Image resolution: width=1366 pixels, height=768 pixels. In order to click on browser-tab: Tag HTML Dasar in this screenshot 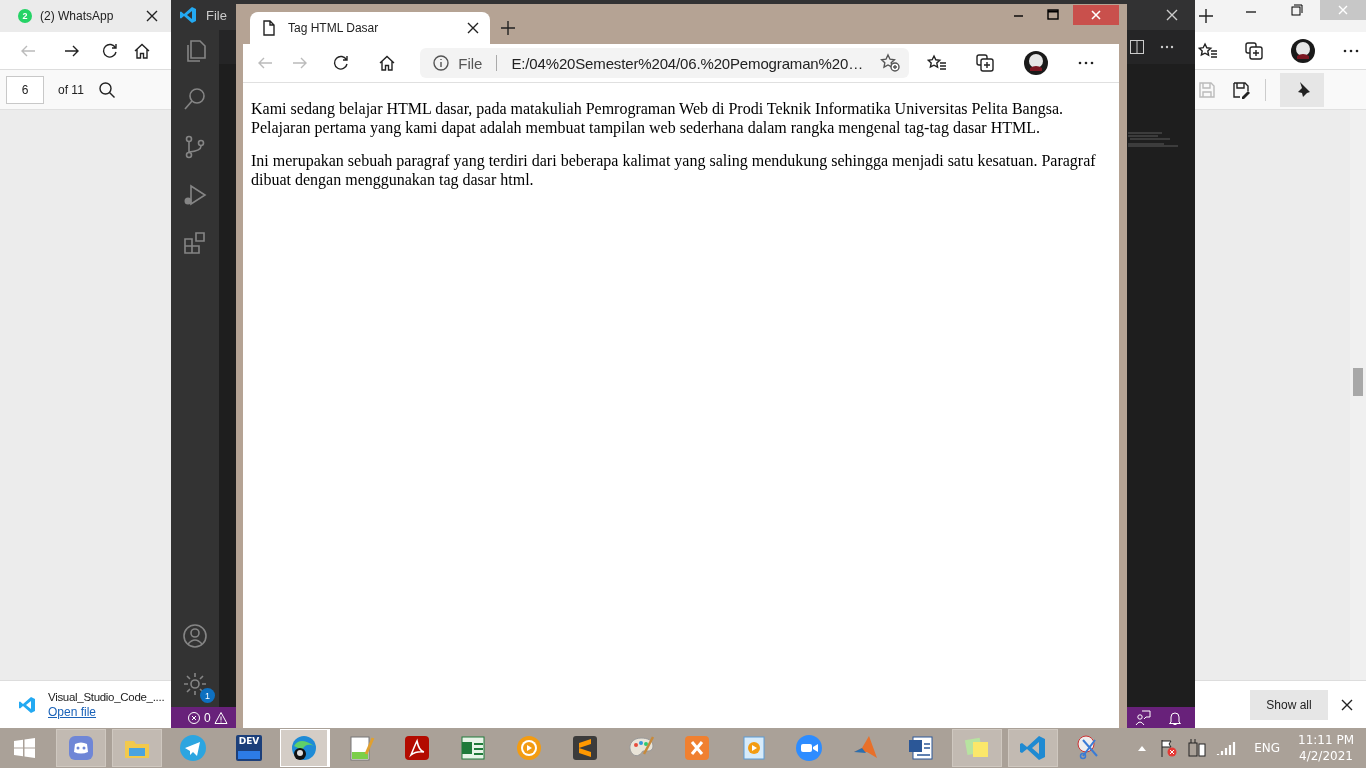, I will do `click(370, 28)`.